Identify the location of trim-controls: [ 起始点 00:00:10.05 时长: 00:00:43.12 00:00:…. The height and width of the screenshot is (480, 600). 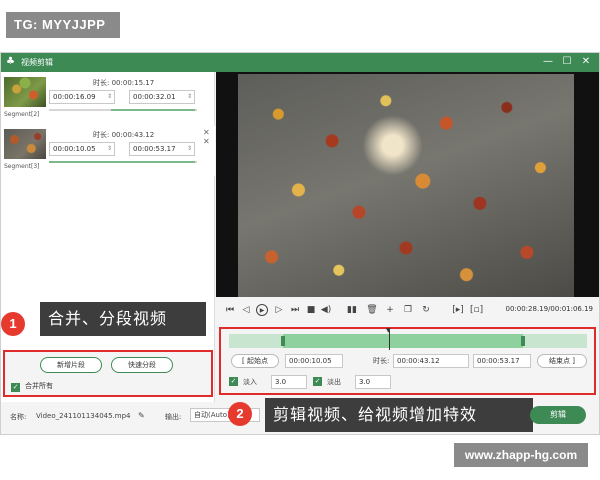
(408, 362).